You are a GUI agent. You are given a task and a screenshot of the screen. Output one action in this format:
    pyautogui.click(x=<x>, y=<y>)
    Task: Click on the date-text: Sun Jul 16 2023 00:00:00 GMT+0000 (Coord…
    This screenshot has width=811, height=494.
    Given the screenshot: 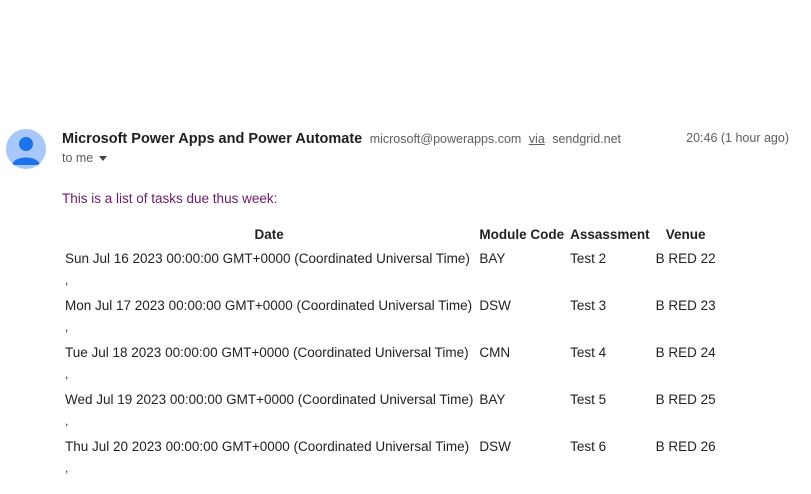 What is the action you would take?
    pyautogui.click(x=267, y=258)
    